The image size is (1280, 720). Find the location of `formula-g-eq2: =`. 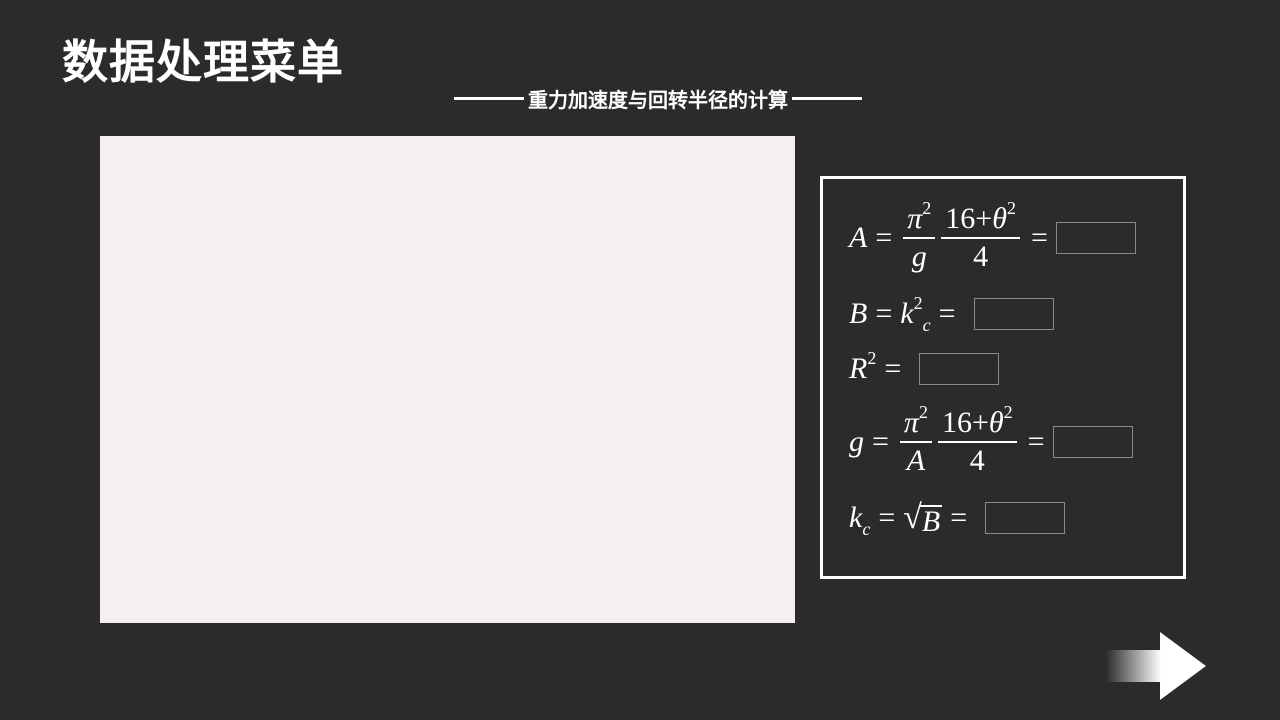

formula-g-eq2: = is located at coordinates (1036, 441).